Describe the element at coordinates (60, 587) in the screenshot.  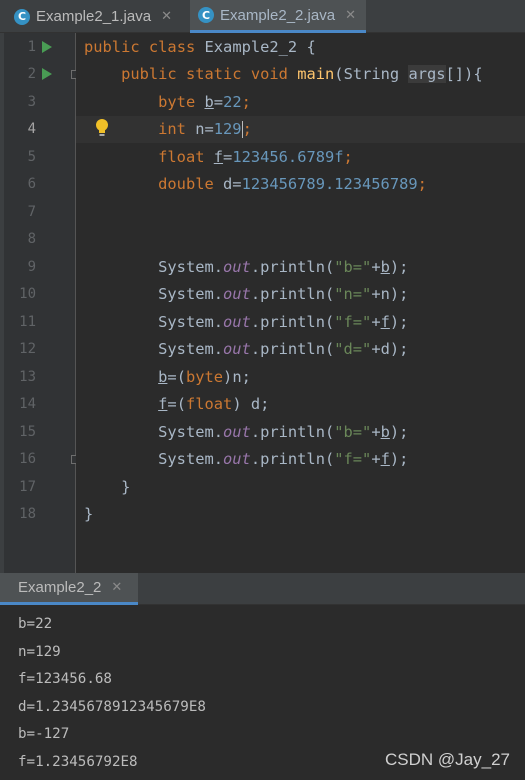
I see `run-tab-label: Example2_2` at that location.